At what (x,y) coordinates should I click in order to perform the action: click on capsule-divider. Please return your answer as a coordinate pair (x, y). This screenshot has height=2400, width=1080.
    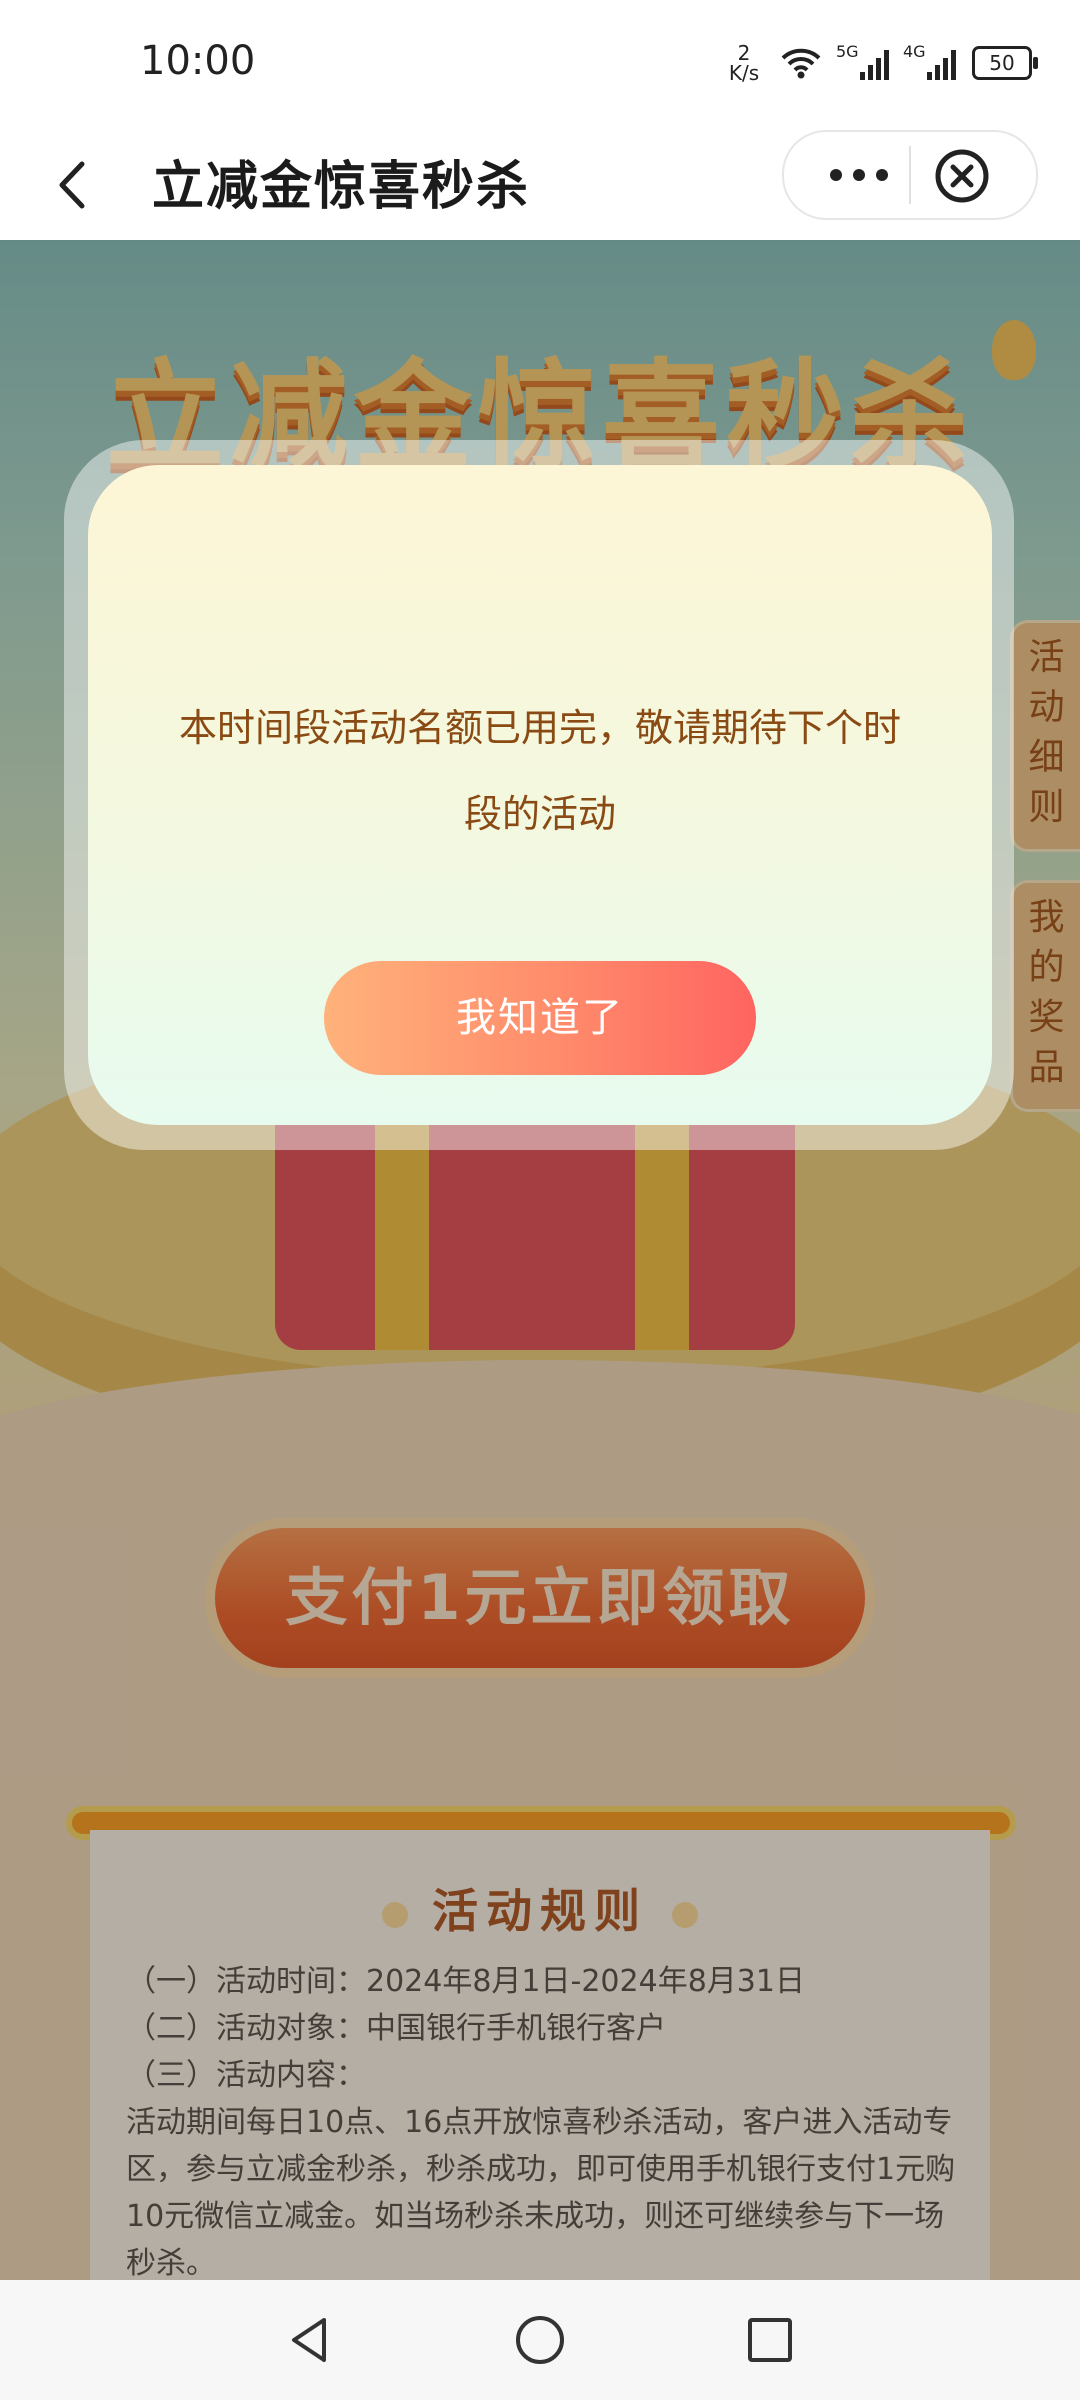
    Looking at the image, I should click on (910, 175).